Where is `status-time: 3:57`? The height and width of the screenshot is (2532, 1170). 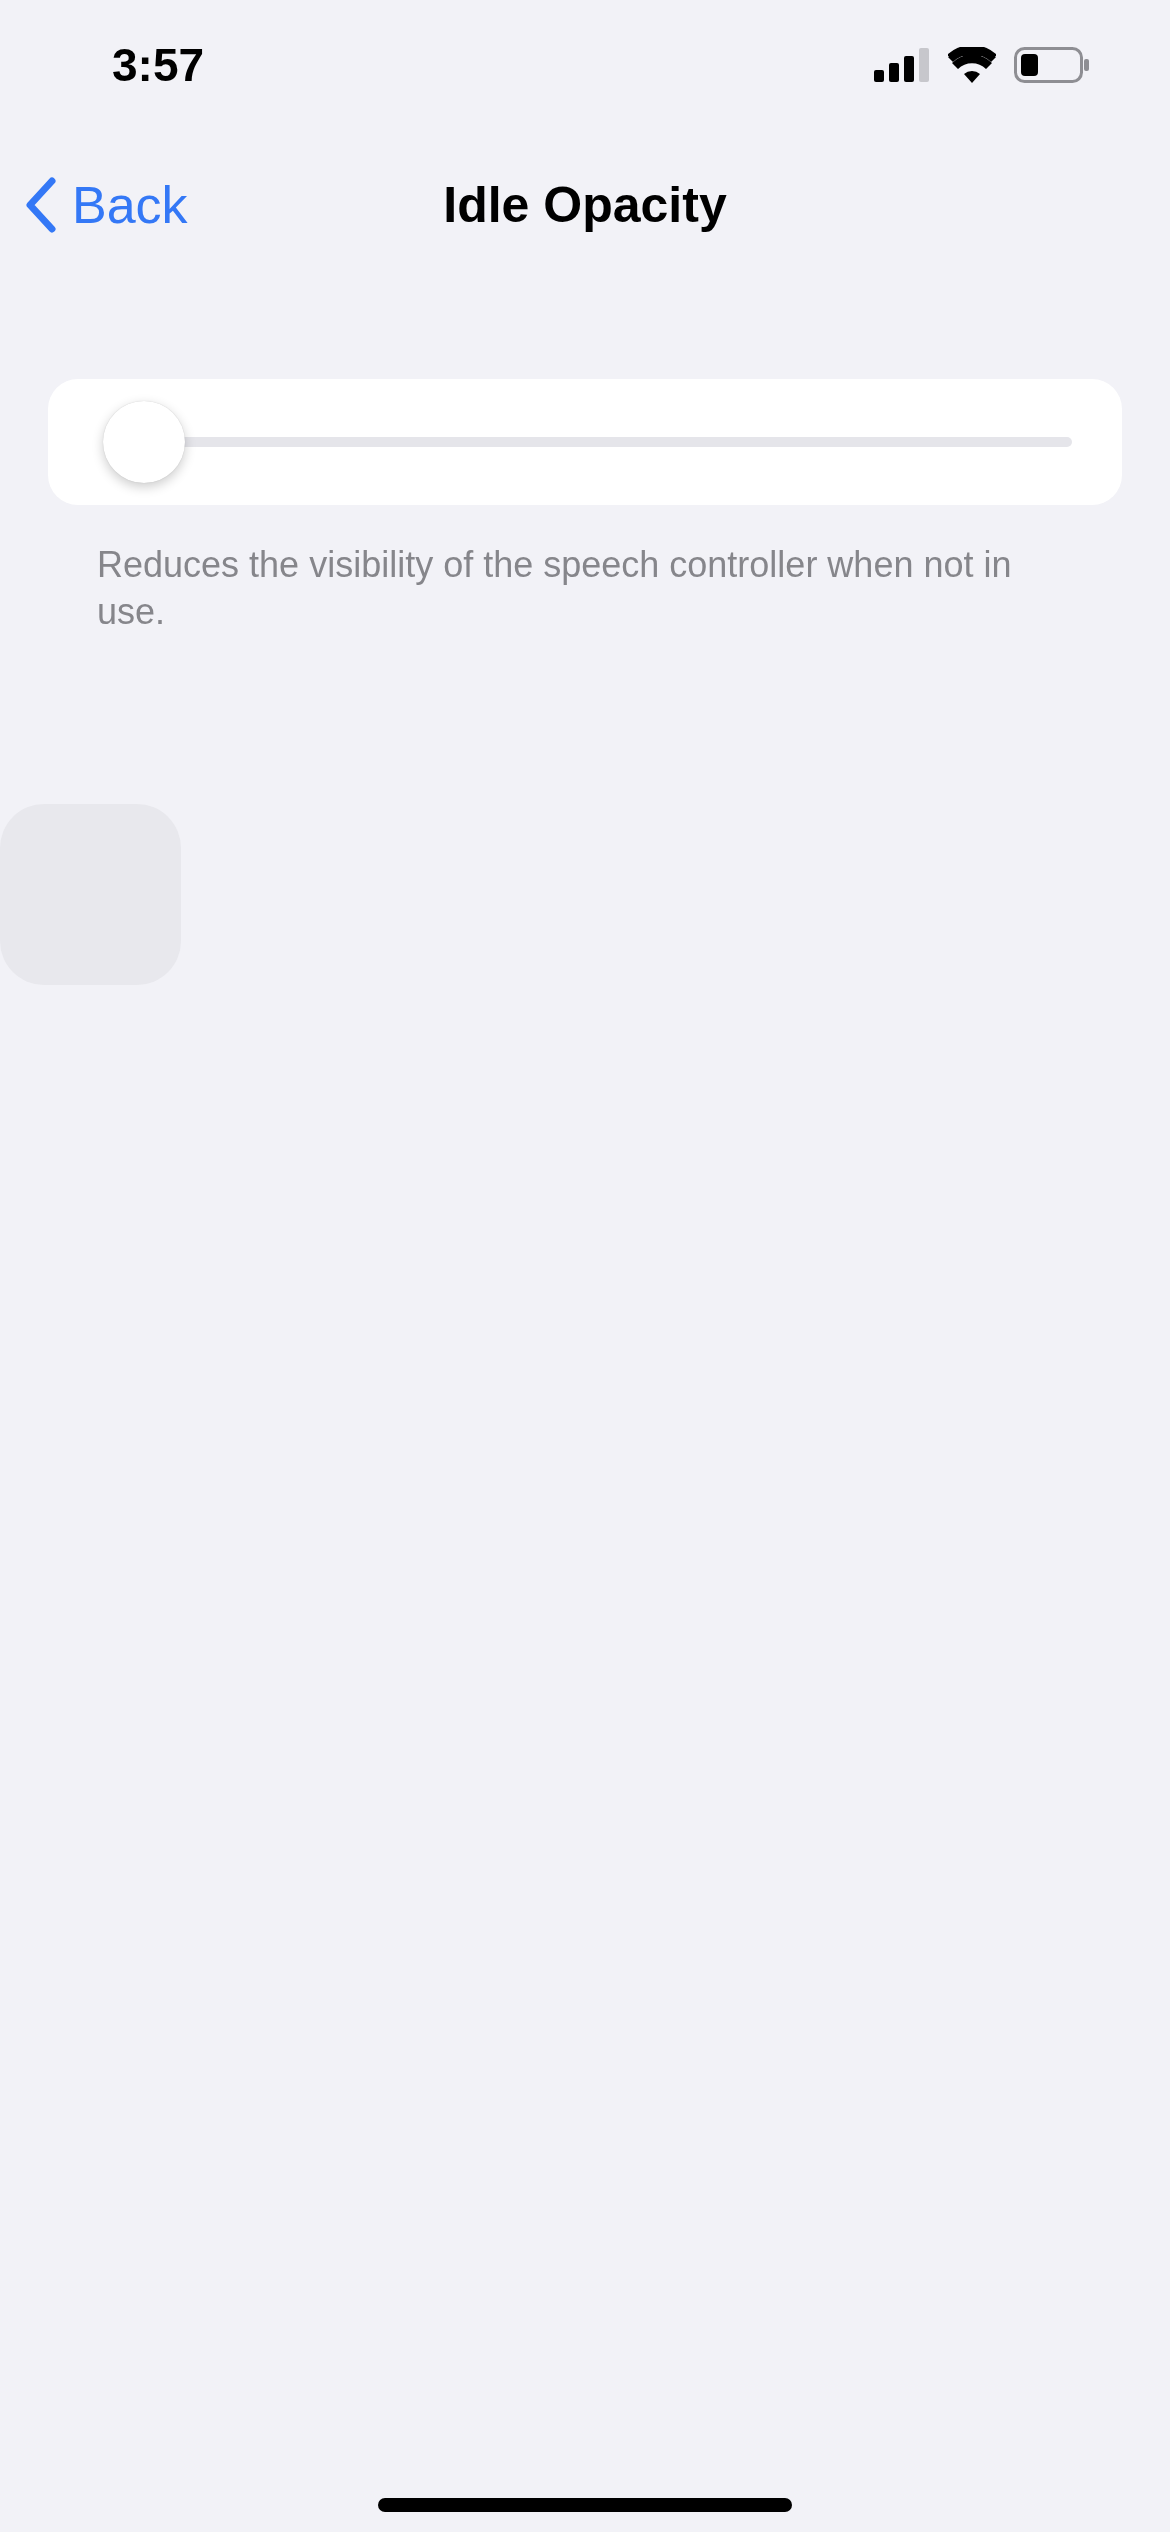
status-time: 3:57 is located at coordinates (158, 65).